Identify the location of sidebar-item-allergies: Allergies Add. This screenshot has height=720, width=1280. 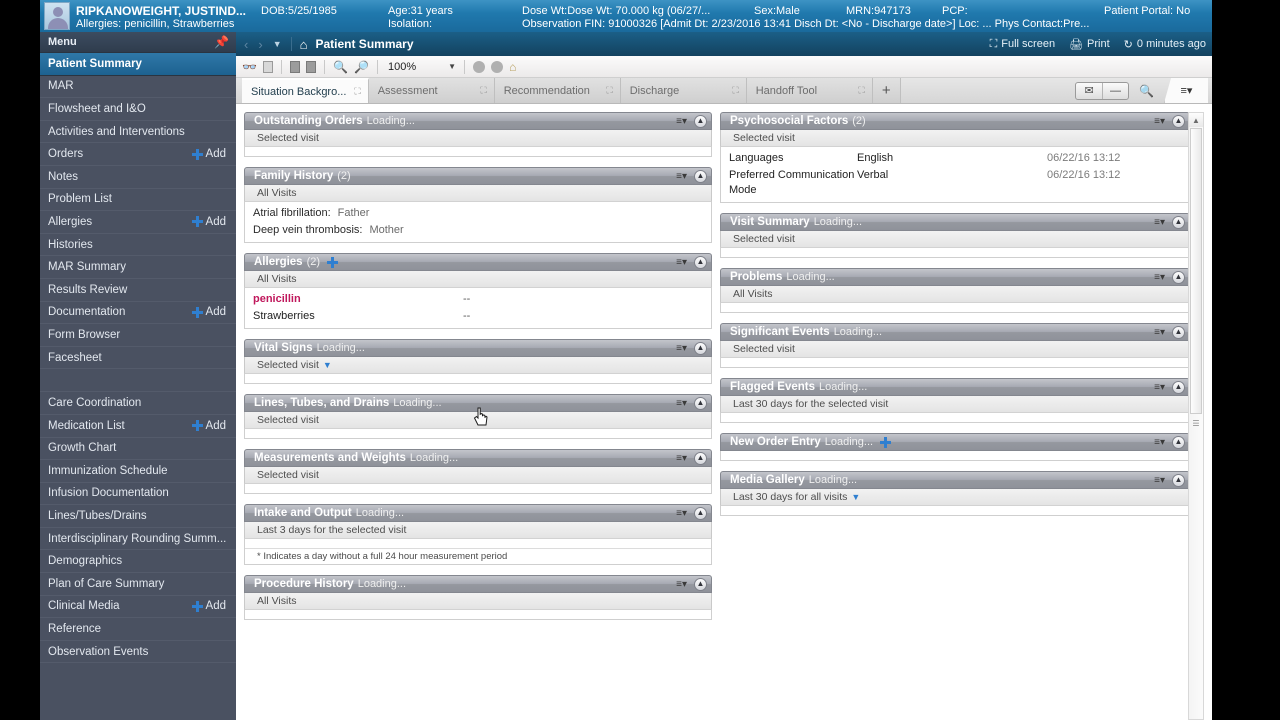
(138, 222).